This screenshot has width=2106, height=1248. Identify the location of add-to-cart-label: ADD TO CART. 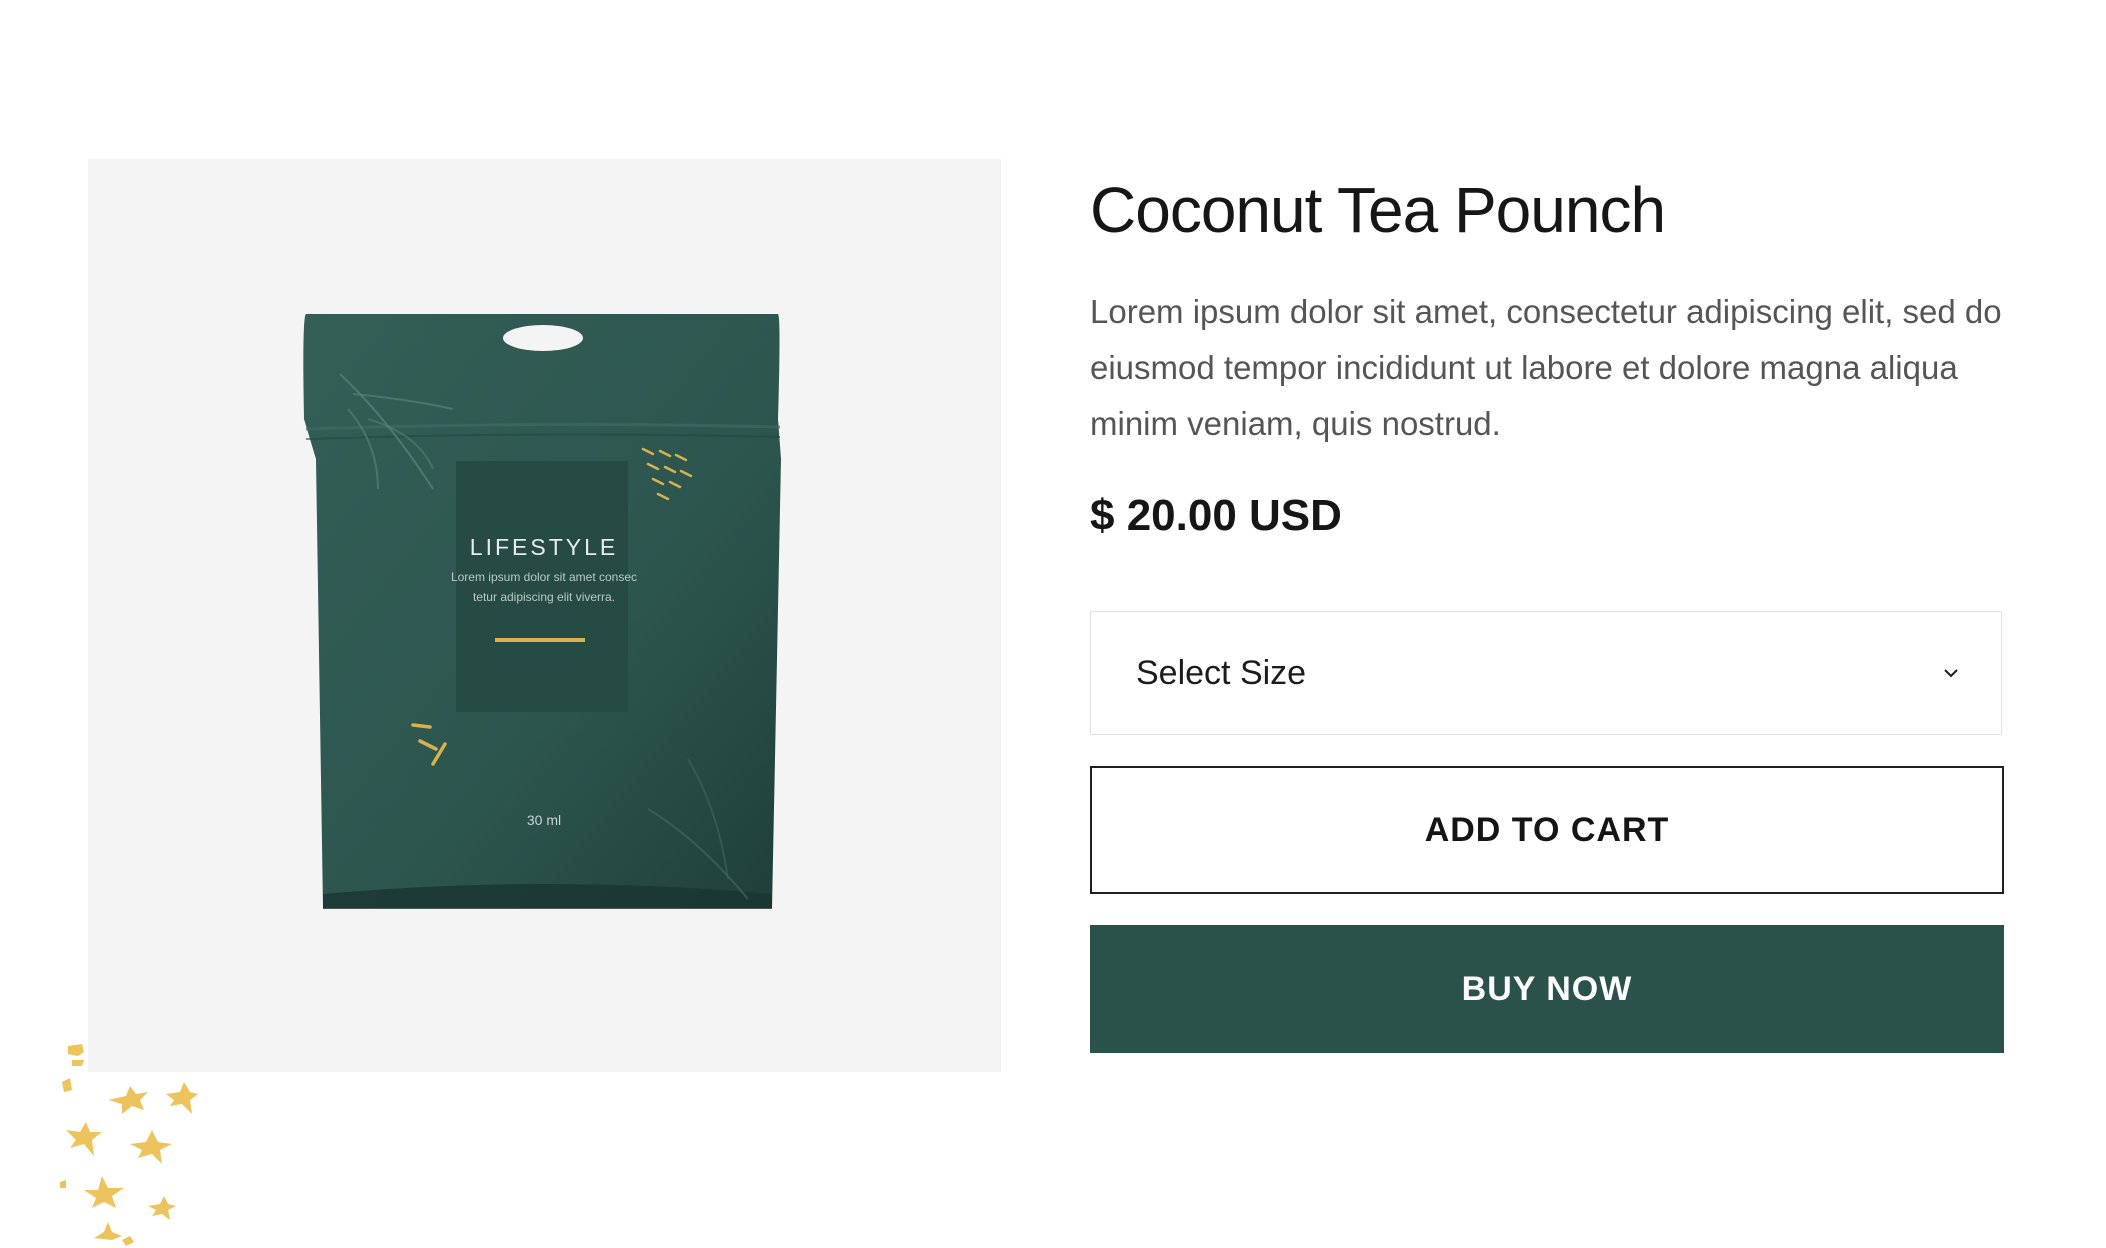
(1547, 829).